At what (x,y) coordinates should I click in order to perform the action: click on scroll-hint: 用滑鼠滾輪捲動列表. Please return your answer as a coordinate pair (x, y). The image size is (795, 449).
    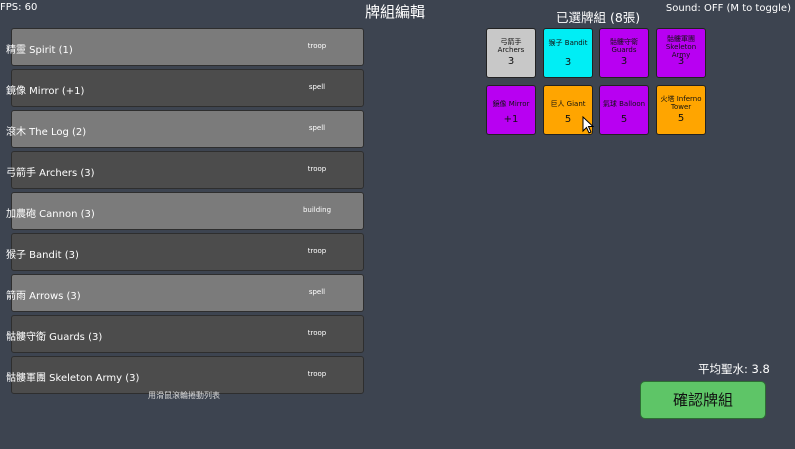
    Looking at the image, I should click on (184, 395).